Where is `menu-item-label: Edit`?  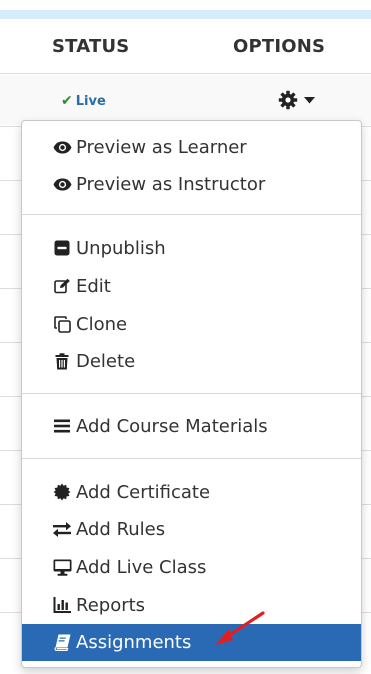
menu-item-label: Edit is located at coordinates (93, 286).